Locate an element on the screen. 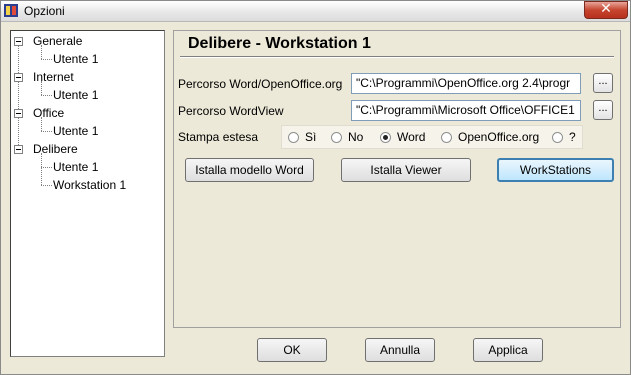  tree-item-office-utente: Utente 1 is located at coordinates (75, 131).